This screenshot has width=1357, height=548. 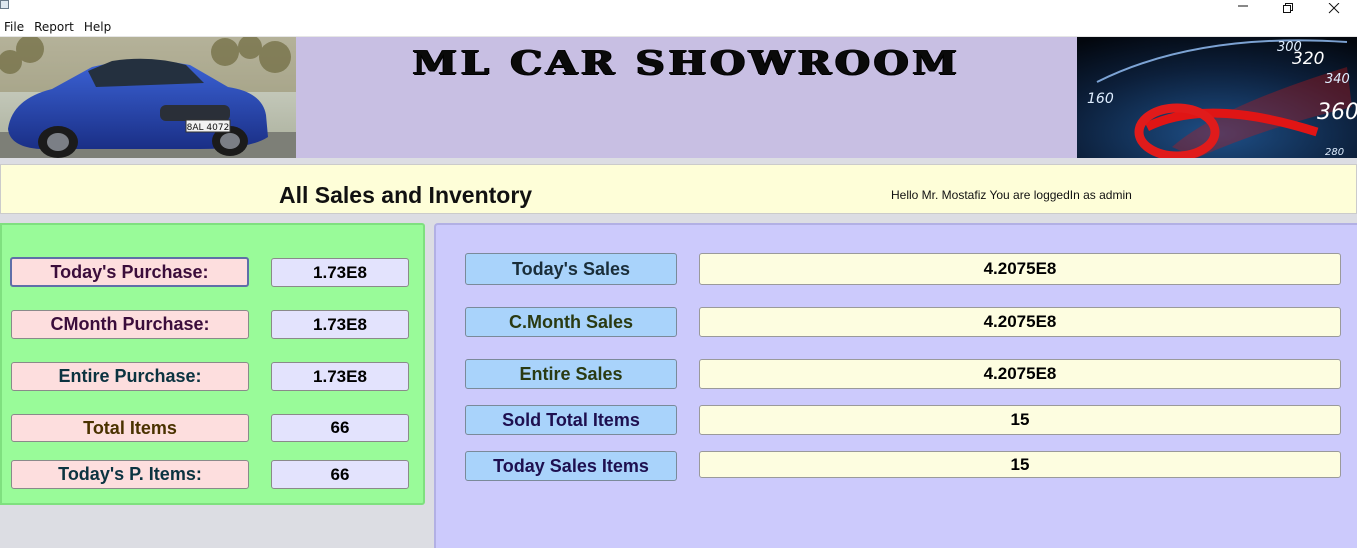 I want to click on page-title: All Sales and Inventory, so click(x=406, y=195).